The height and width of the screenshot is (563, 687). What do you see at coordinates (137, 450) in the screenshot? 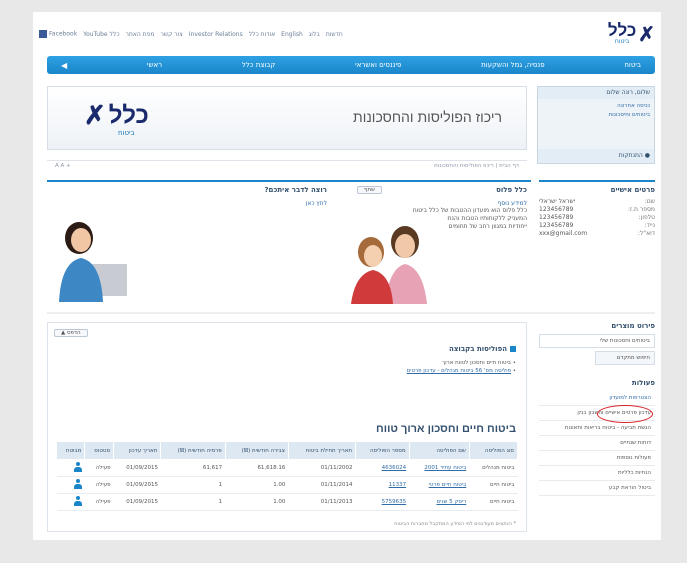
I see `column-header: תאריך עדכון` at bounding box center [137, 450].